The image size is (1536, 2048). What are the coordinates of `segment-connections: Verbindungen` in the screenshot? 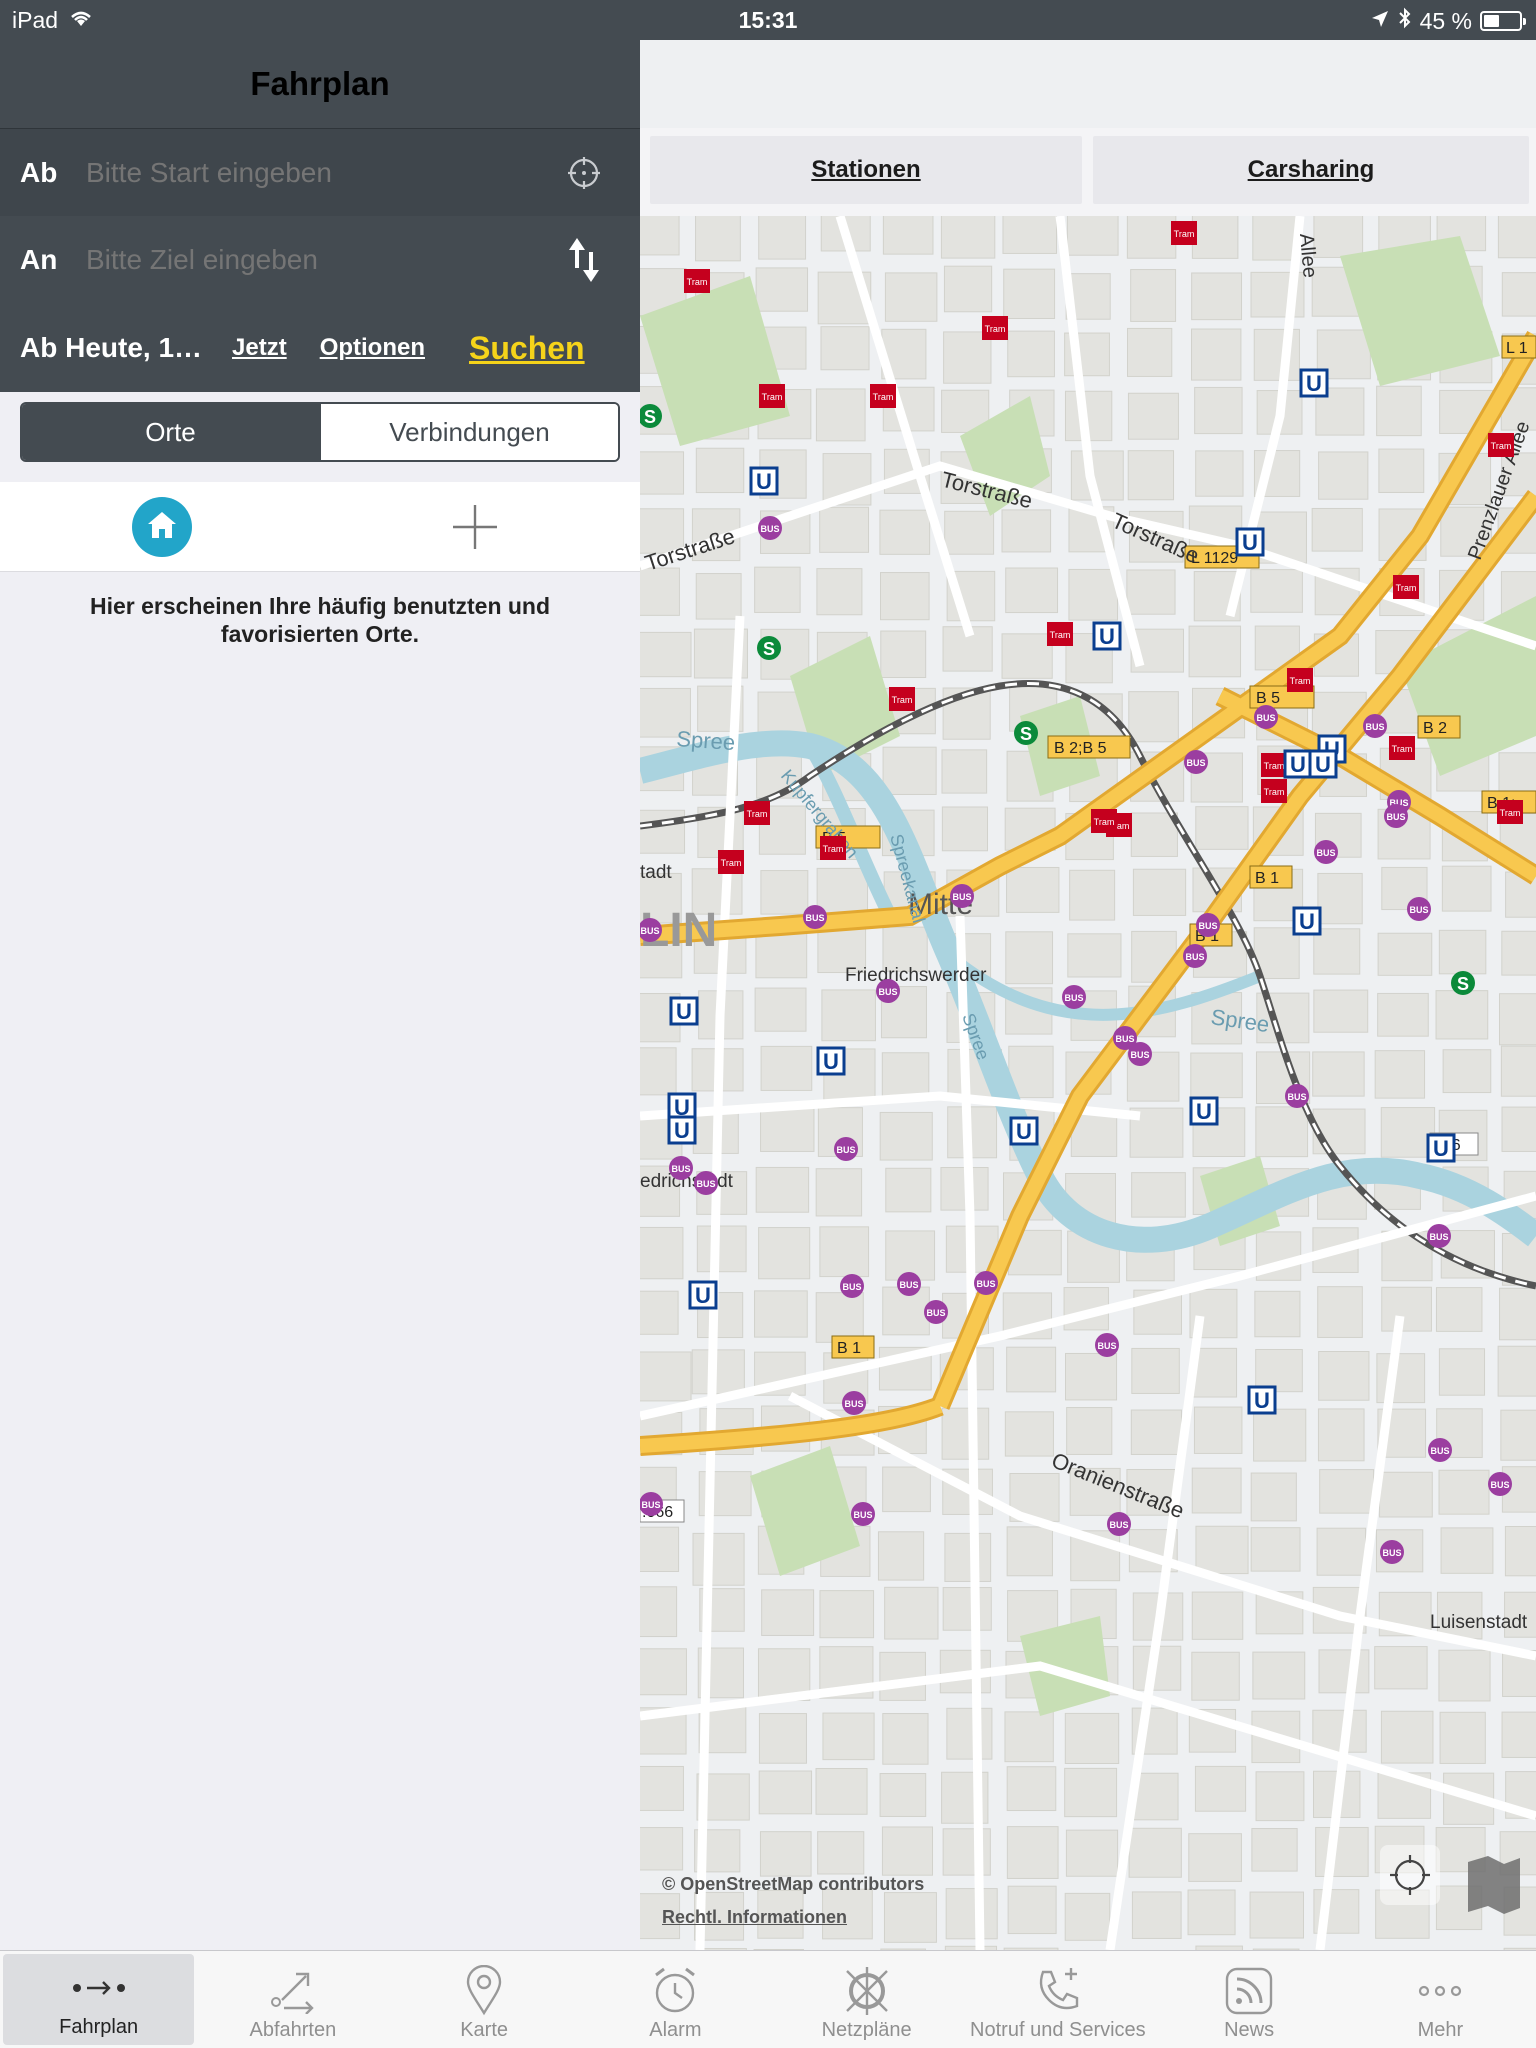 It's located at (468, 432).